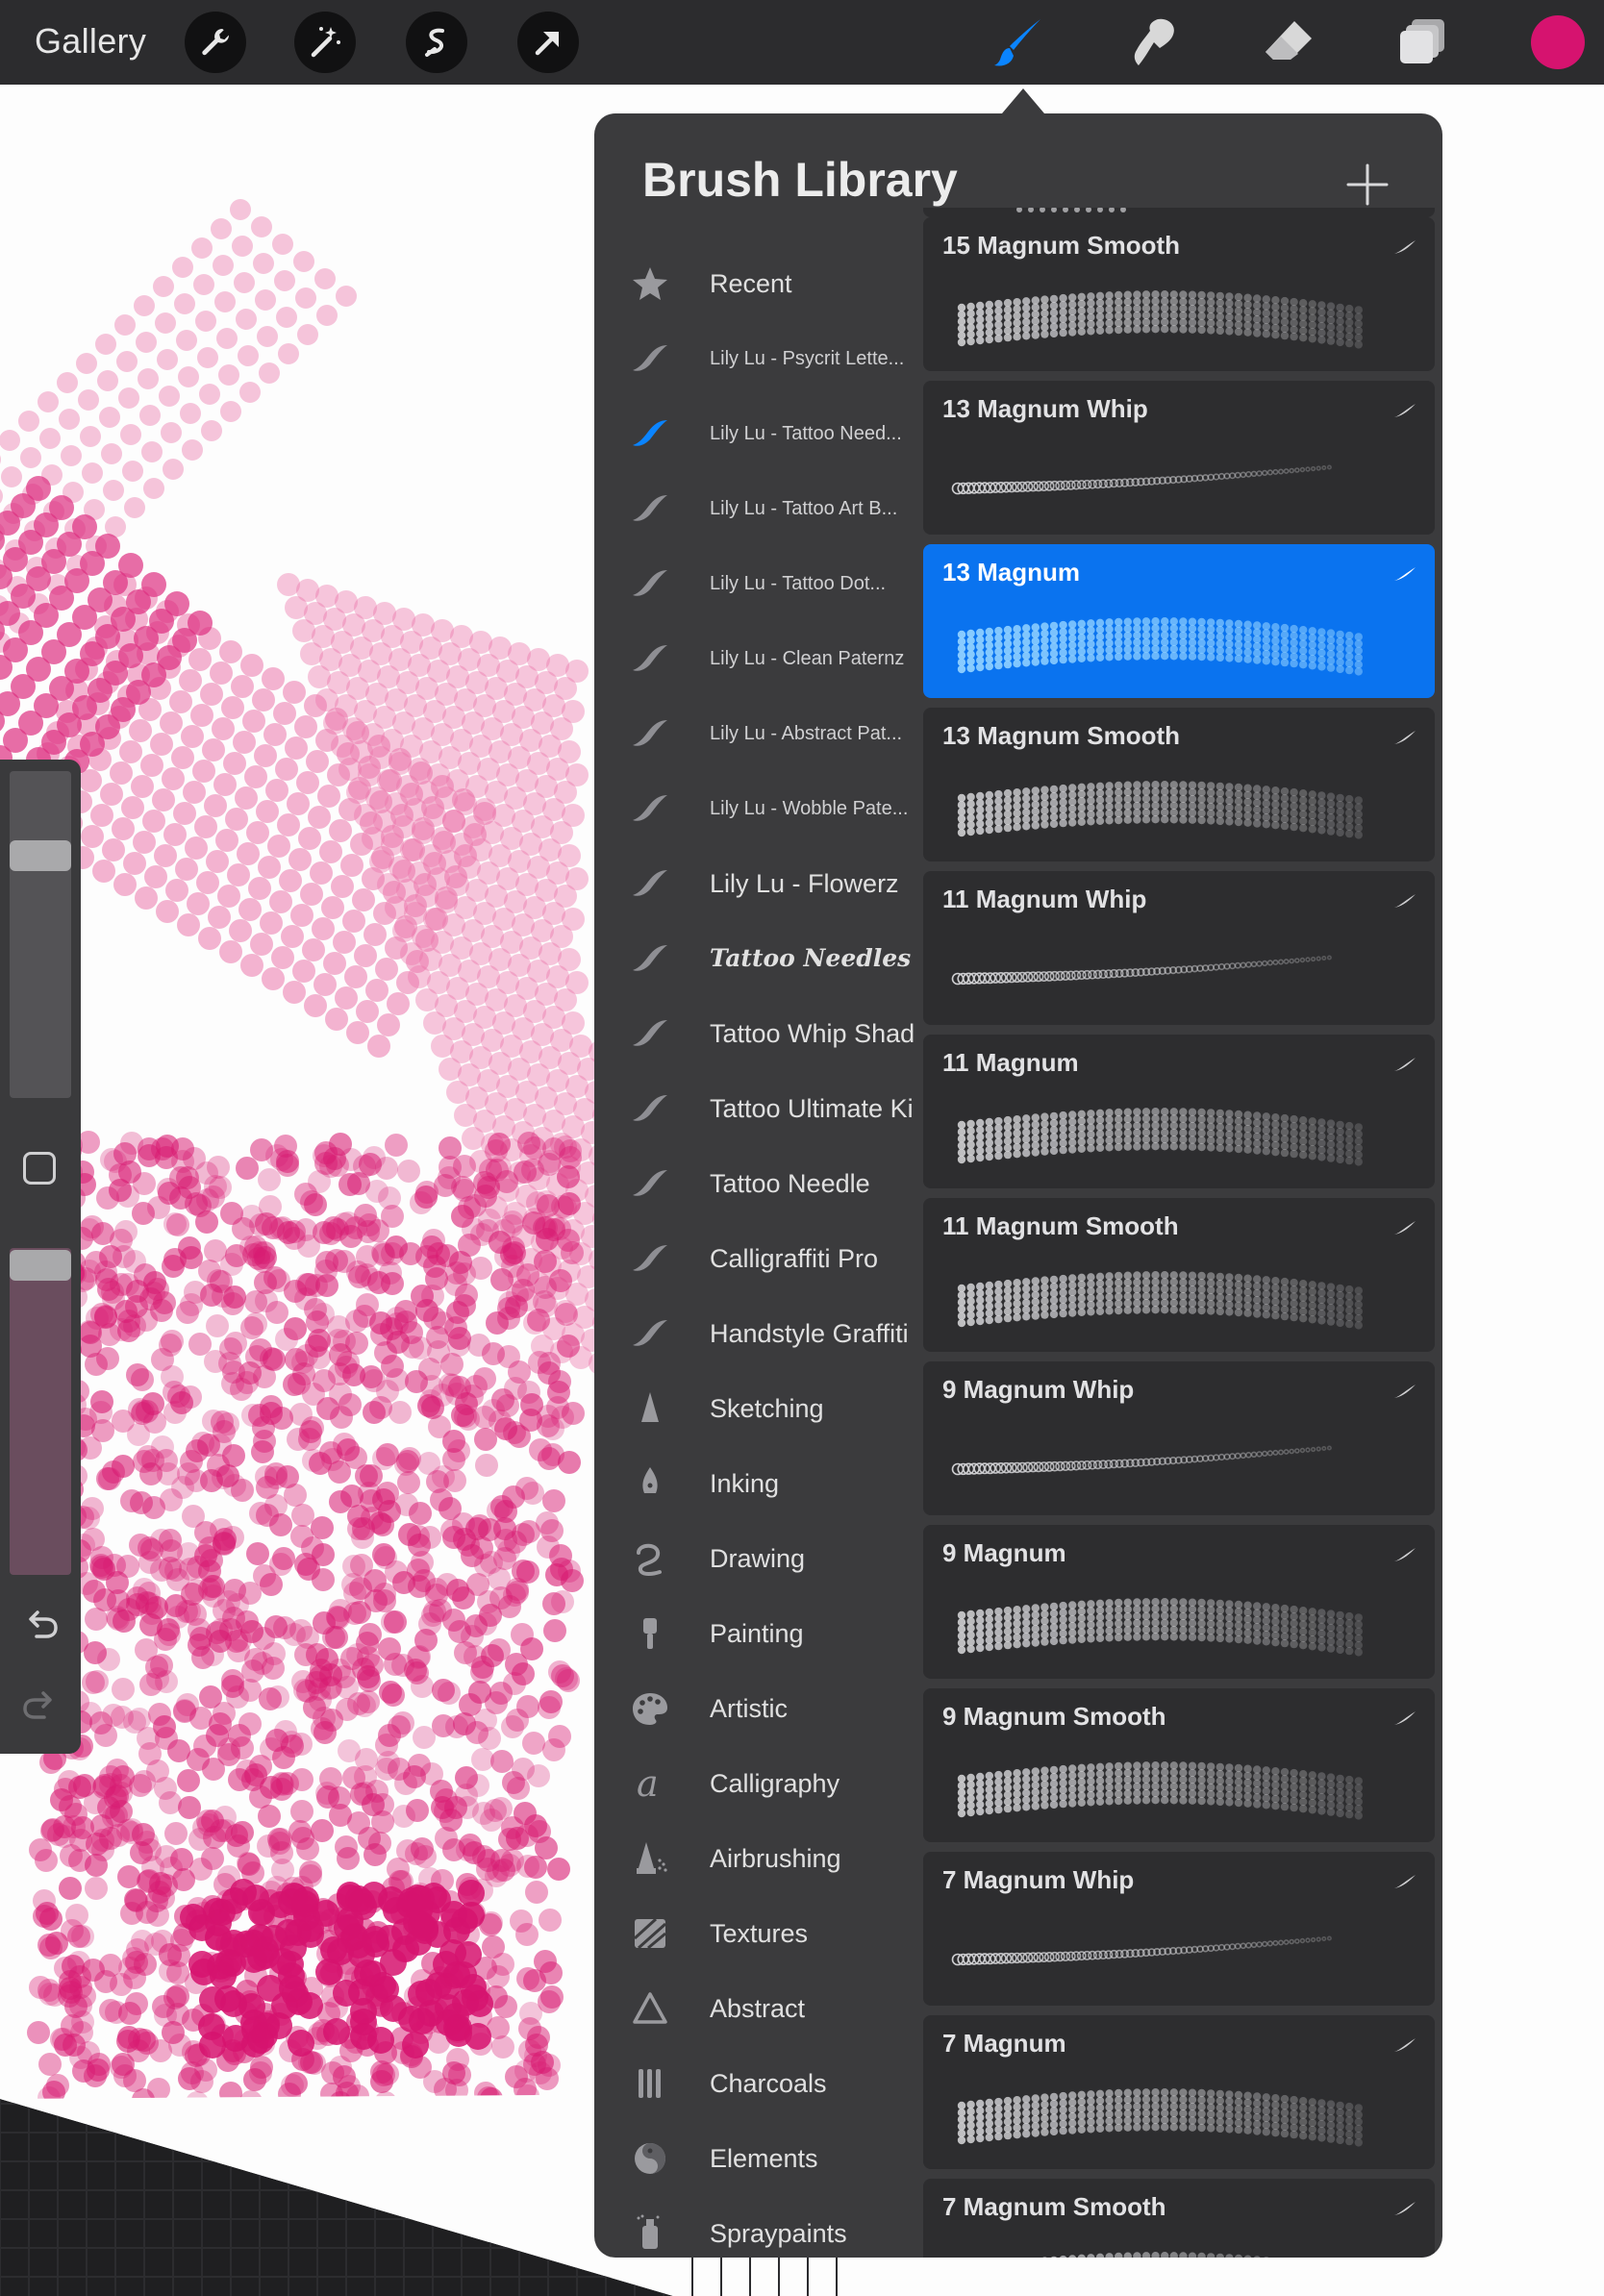 This screenshot has height=2296, width=1604. Describe the element at coordinates (755, 1708) in the screenshot. I see `brush-set-item: Artistic` at that location.